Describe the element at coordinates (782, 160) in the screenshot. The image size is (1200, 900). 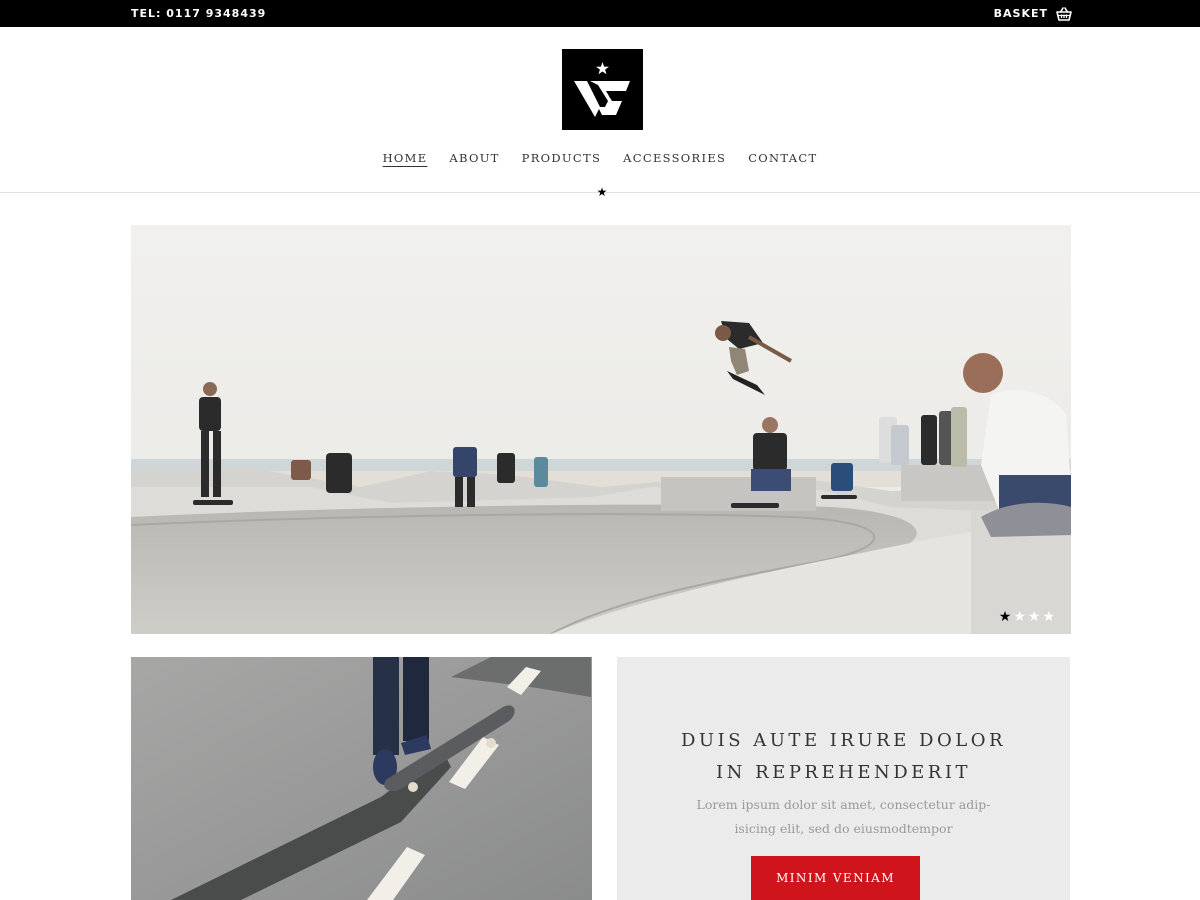
I see `nav-item-contact: CONTACT` at that location.